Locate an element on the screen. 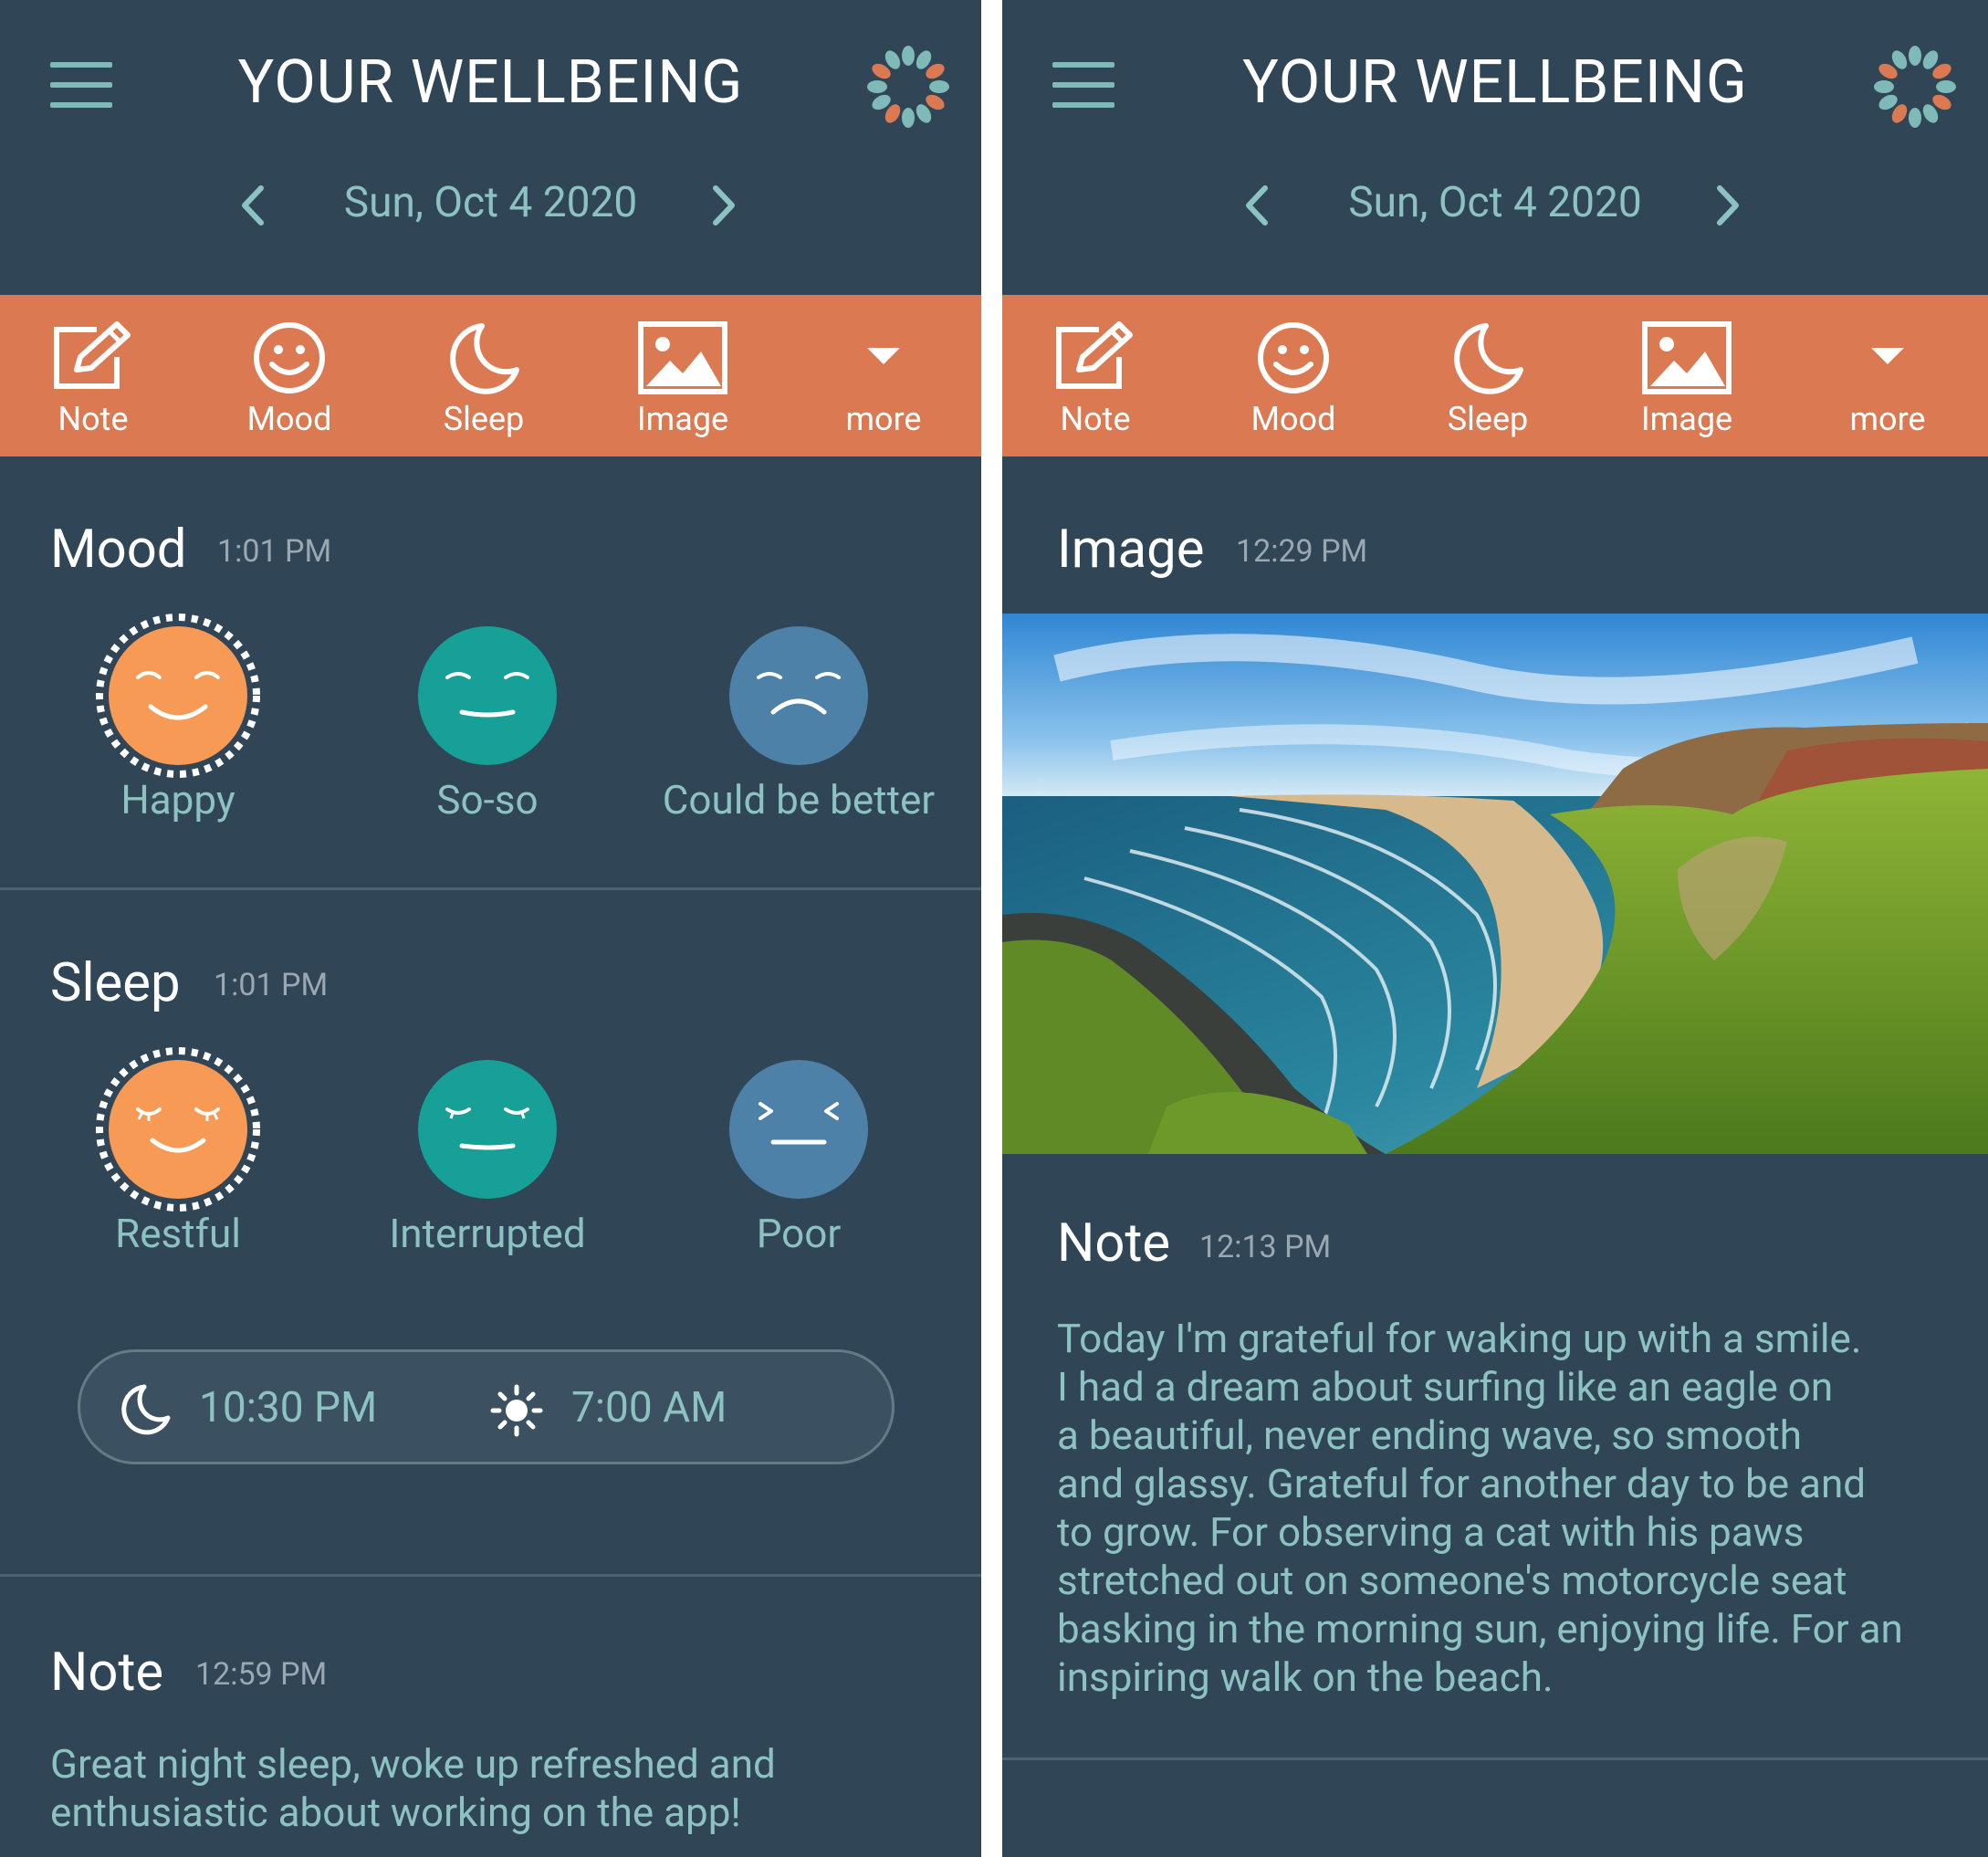 Image resolution: width=1988 pixels, height=1857 pixels. sleep-option-poor: Poor is located at coordinates (799, 1154).